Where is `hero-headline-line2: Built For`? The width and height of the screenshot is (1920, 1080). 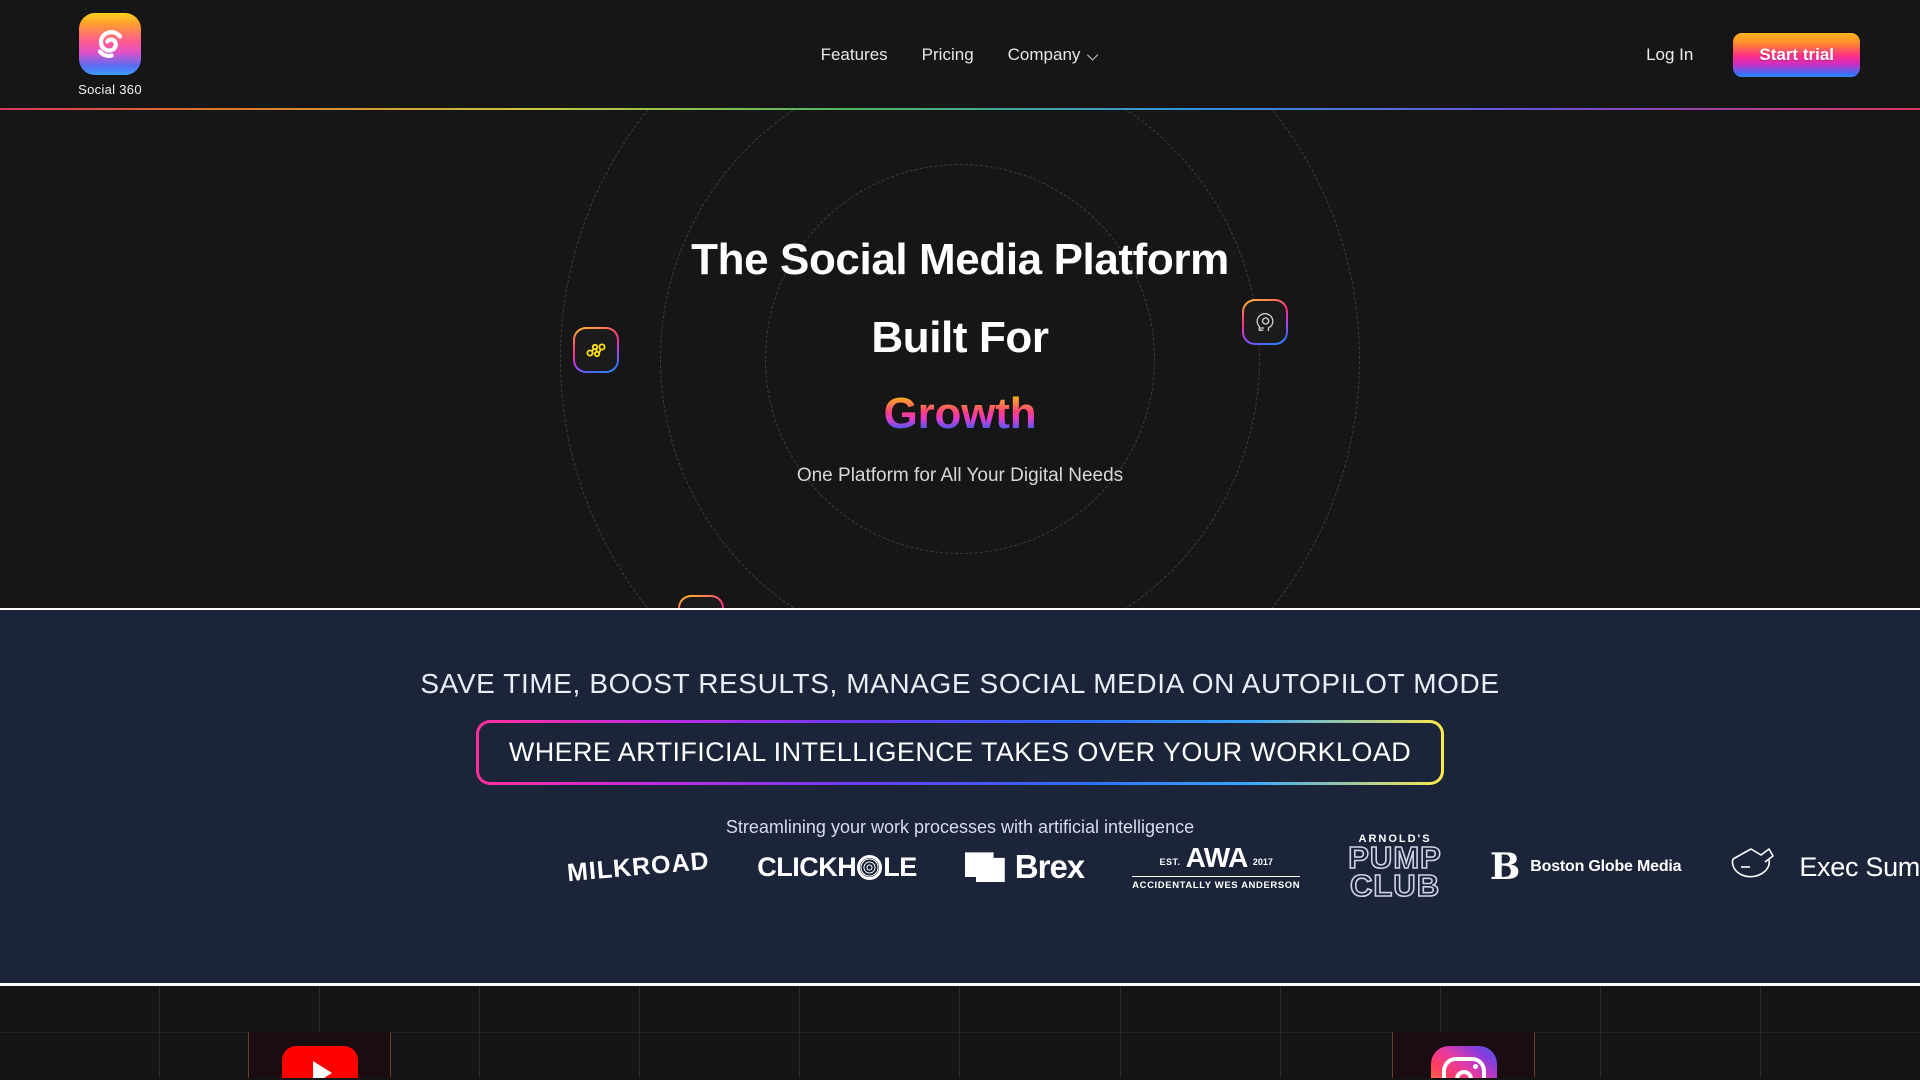
hero-headline-line2: Built For is located at coordinates (960, 337).